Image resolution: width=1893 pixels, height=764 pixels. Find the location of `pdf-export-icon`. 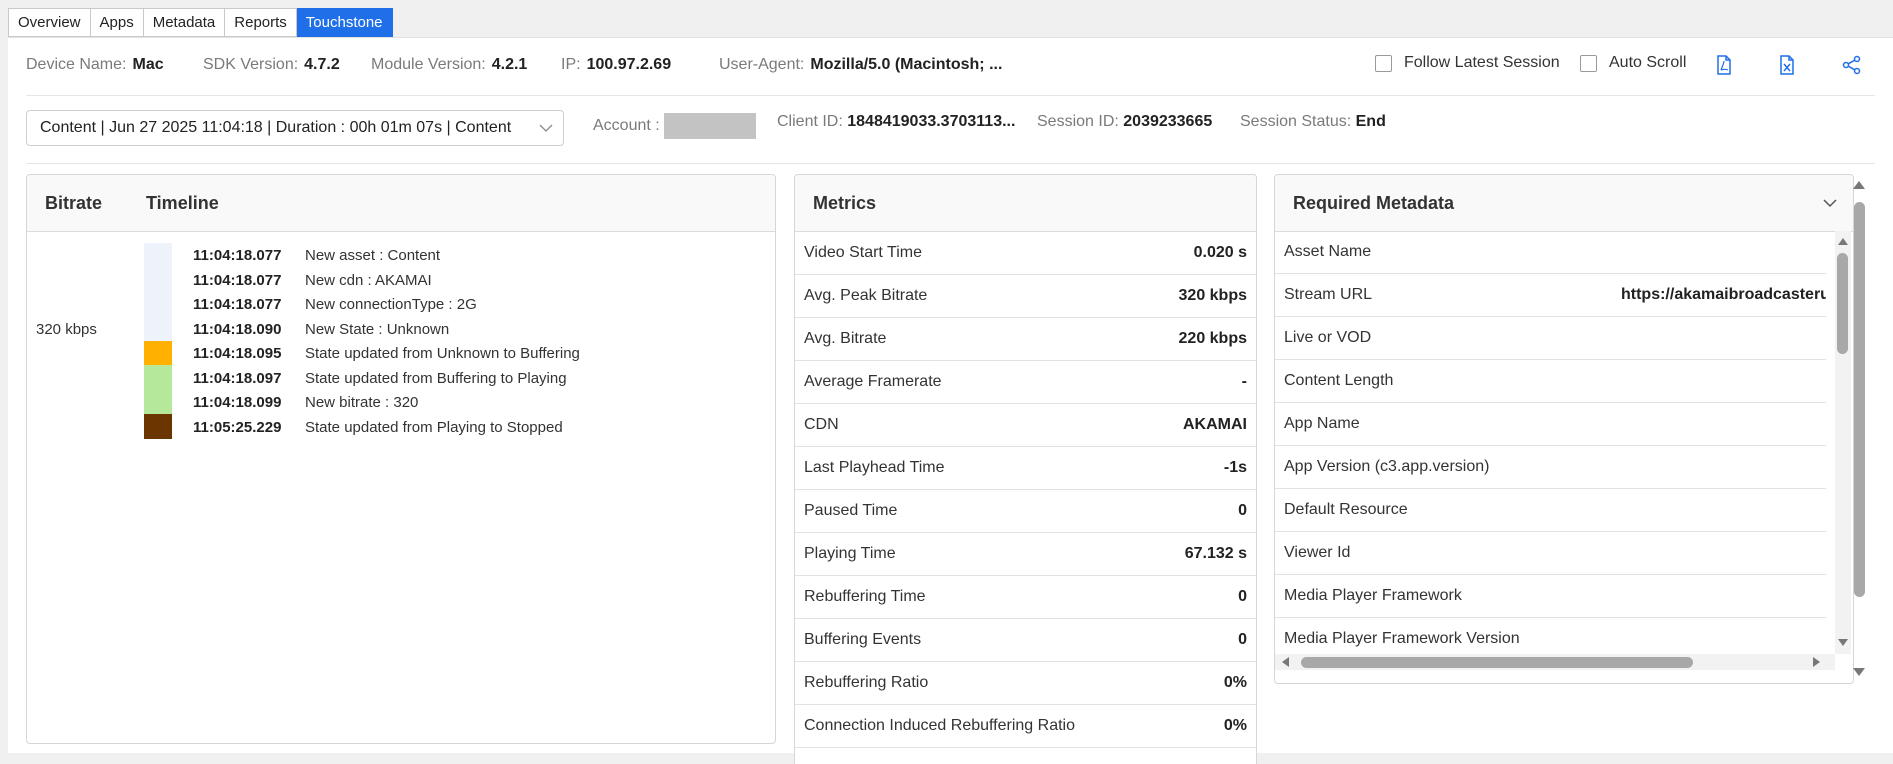

pdf-export-icon is located at coordinates (1724, 65).